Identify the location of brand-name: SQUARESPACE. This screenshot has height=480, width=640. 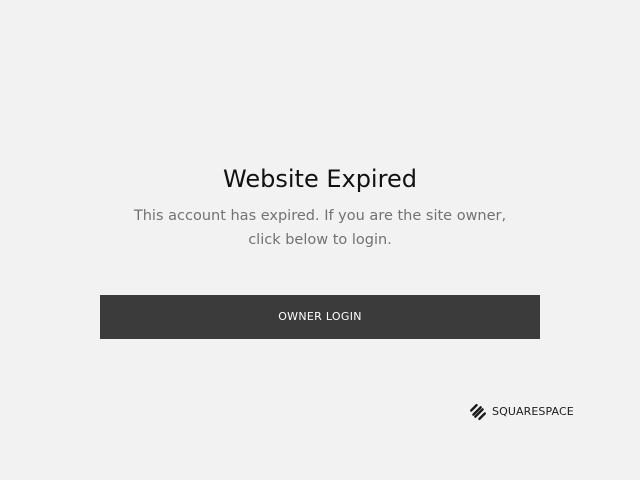
(533, 411).